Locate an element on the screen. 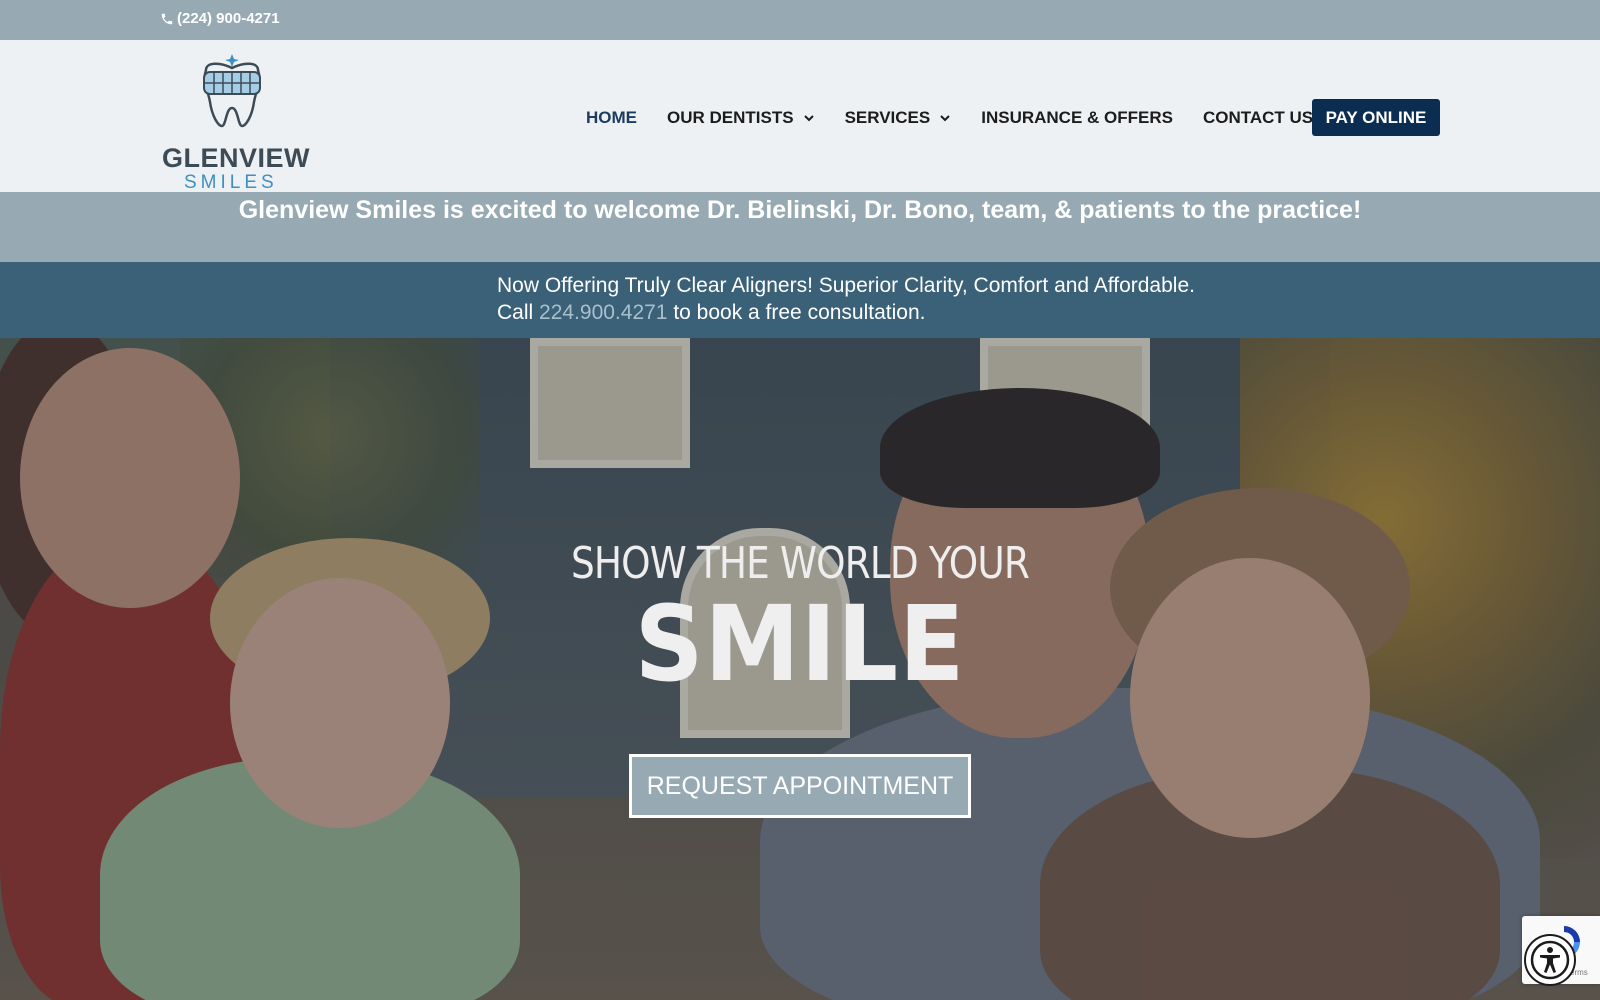 Image resolution: width=1600 pixels, height=1000 pixels. nav-home-label: HOME is located at coordinates (611, 117).